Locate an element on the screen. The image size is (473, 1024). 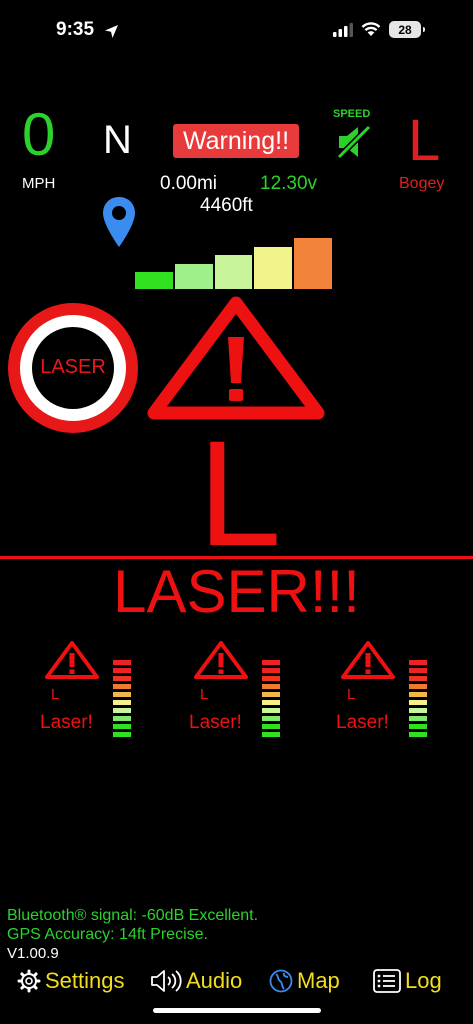
laser-badge: LASER is located at coordinates (73, 368).